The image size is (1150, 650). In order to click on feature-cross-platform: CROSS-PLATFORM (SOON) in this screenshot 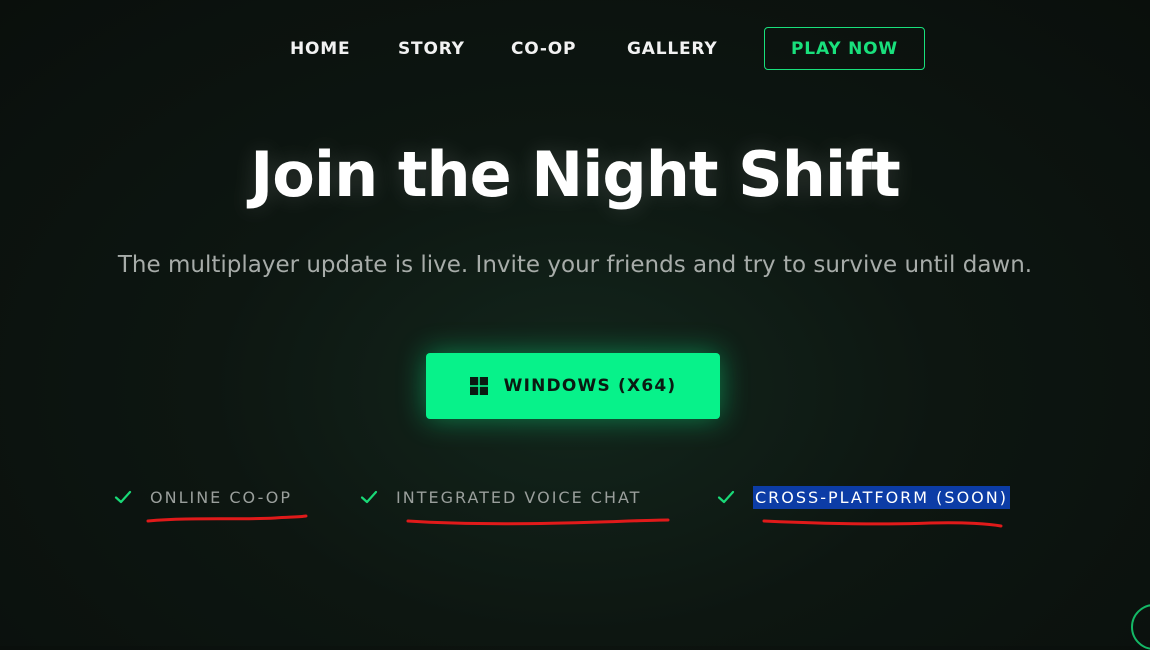, I will do `click(863, 497)`.